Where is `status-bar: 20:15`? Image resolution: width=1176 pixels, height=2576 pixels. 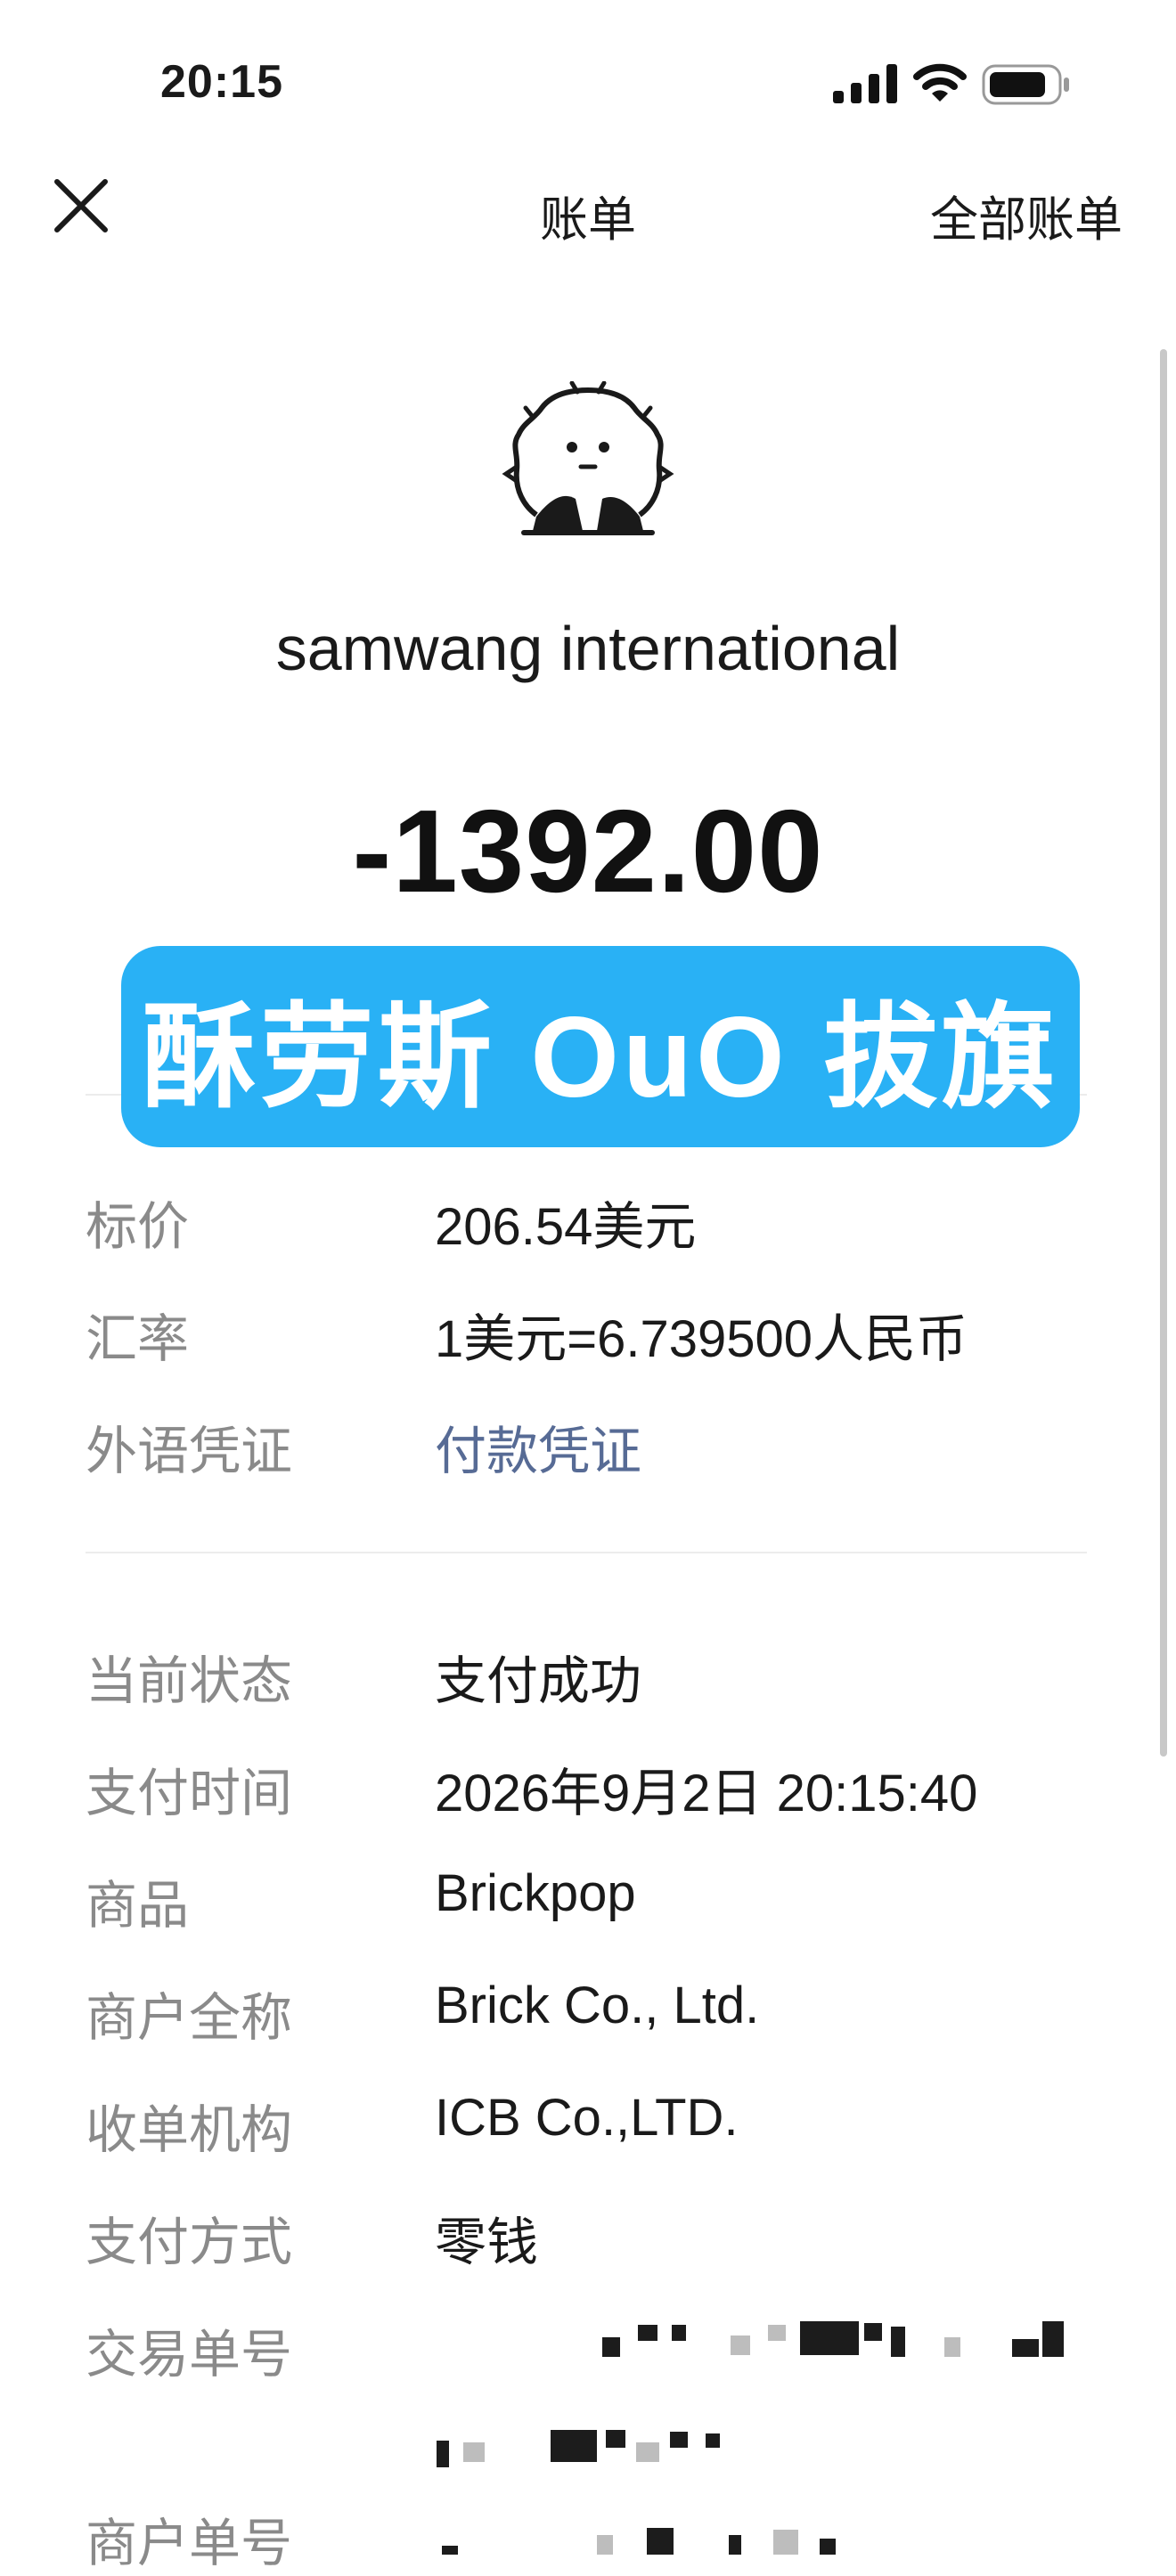
status-bar: 20:15 is located at coordinates (588, 76).